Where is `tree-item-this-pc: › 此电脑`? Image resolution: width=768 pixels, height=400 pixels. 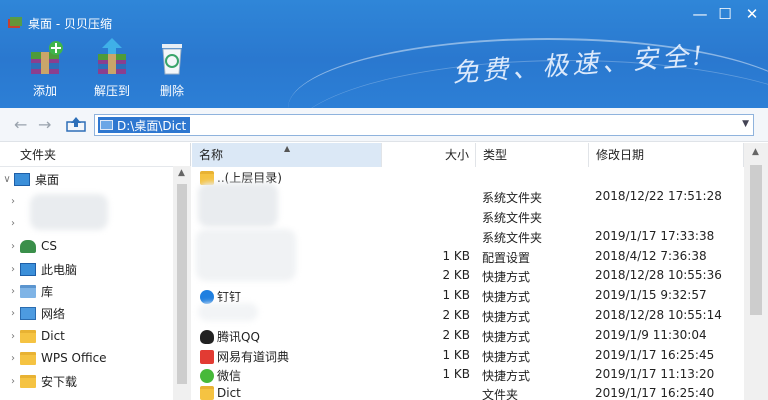 tree-item-this-pc: › 此电脑 is located at coordinates (41, 269).